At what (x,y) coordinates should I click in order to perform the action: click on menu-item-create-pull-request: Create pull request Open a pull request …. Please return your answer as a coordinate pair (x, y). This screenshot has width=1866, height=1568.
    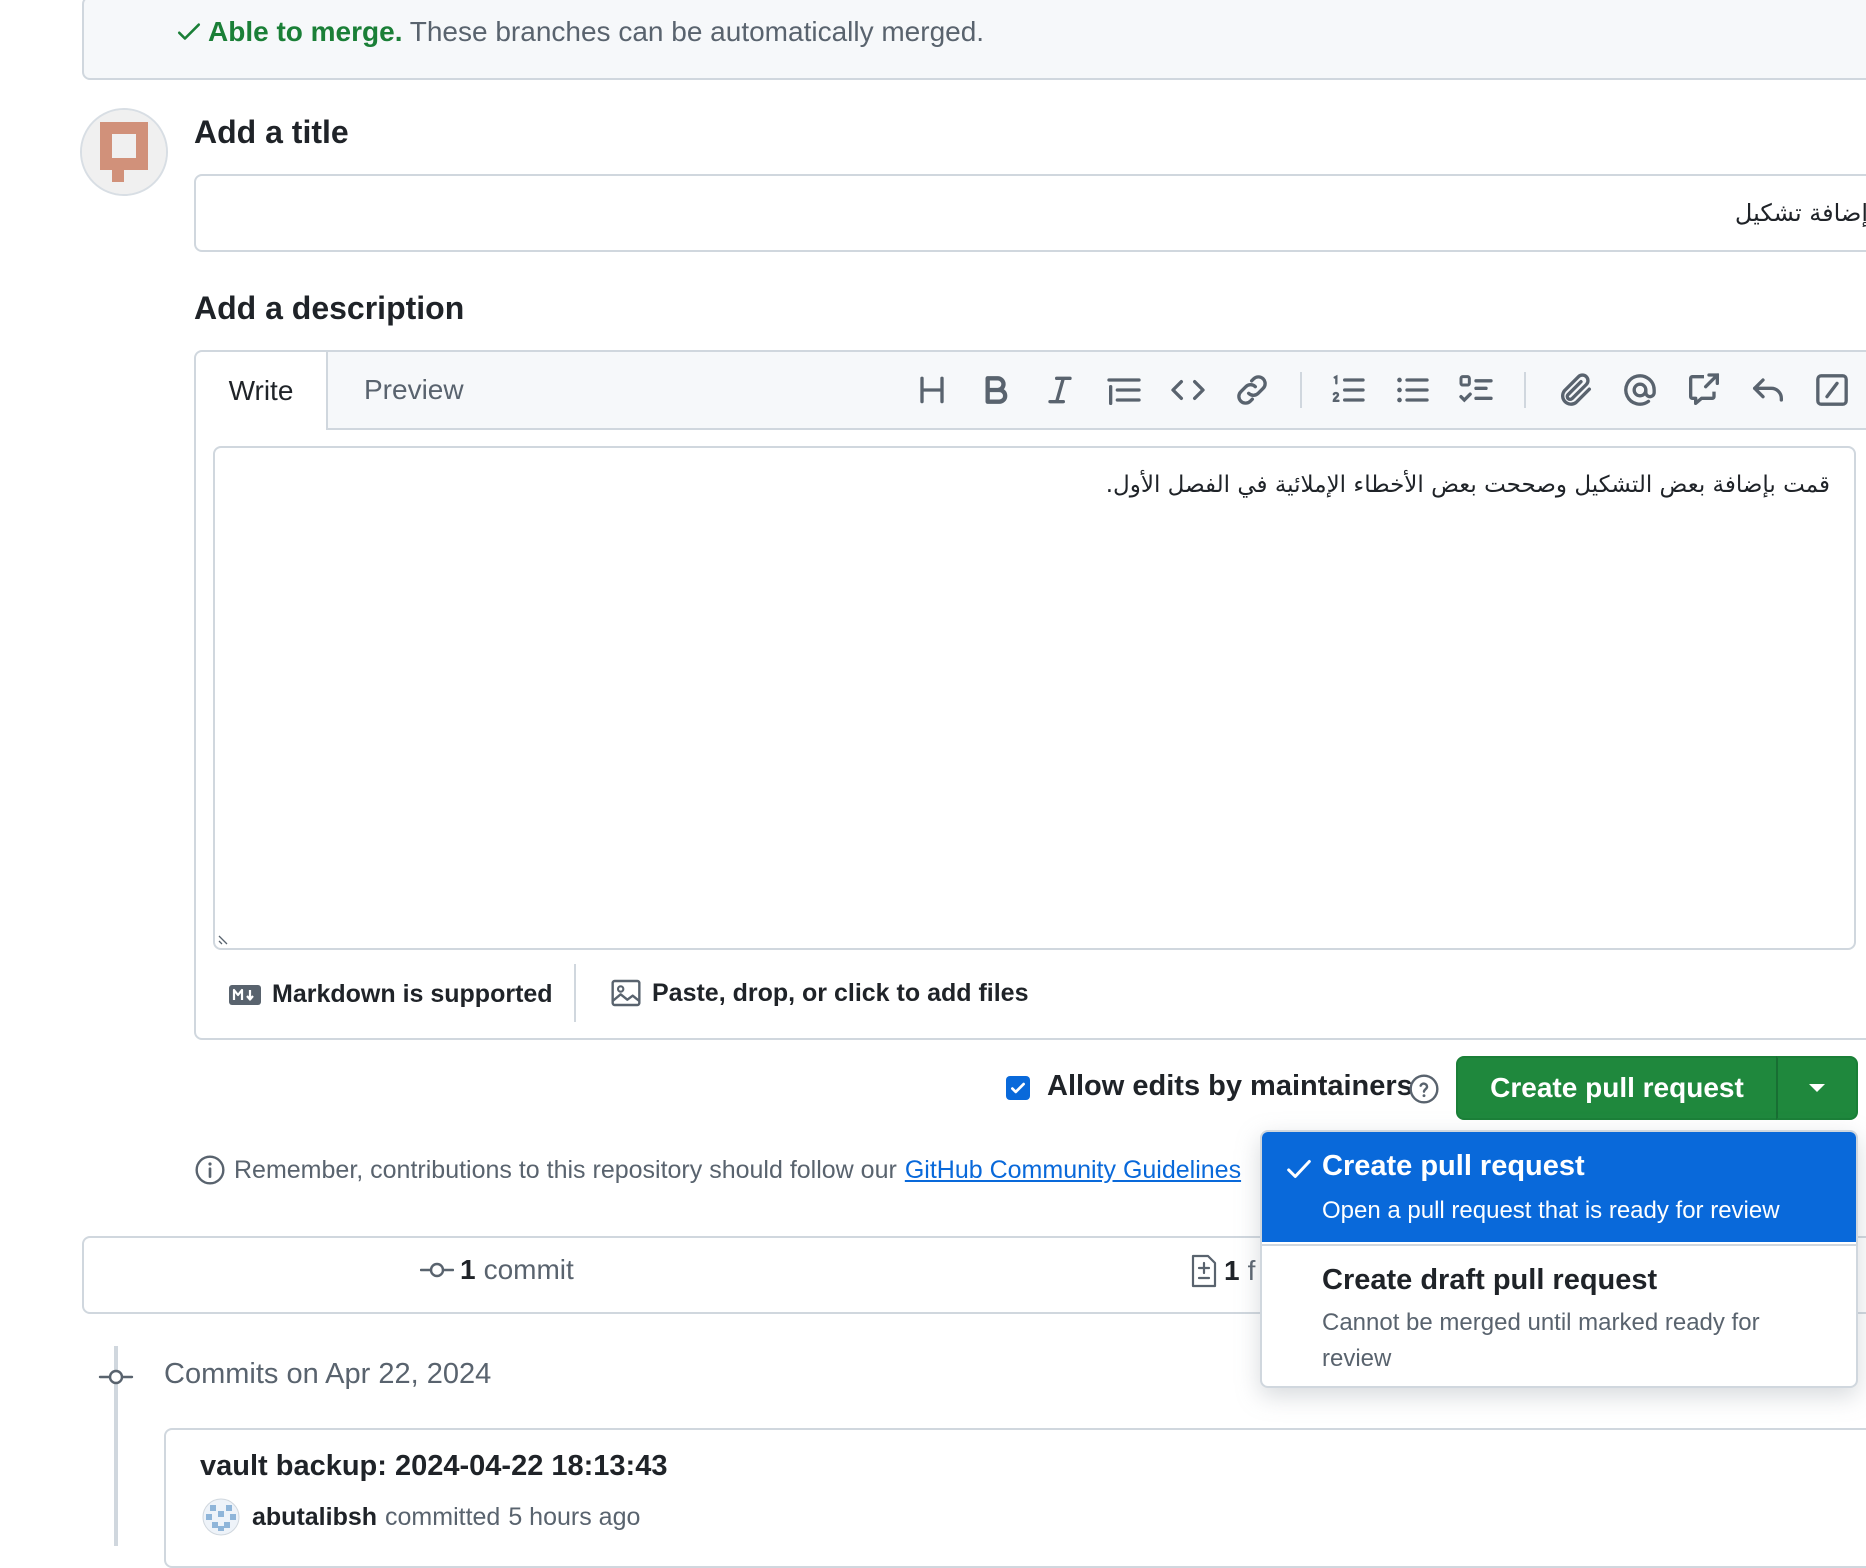
    Looking at the image, I should click on (1559, 1187).